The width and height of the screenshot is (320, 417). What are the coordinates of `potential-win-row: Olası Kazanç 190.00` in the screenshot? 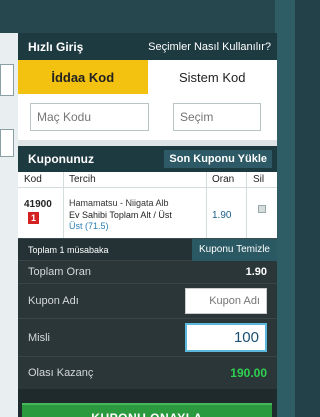 It's located at (147, 372).